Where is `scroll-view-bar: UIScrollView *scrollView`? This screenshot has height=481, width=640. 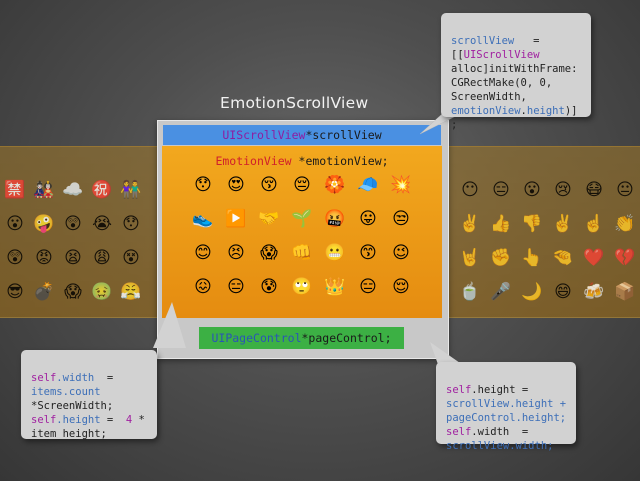
scroll-view-bar: UIScrollView *scrollView is located at coordinates (302, 135).